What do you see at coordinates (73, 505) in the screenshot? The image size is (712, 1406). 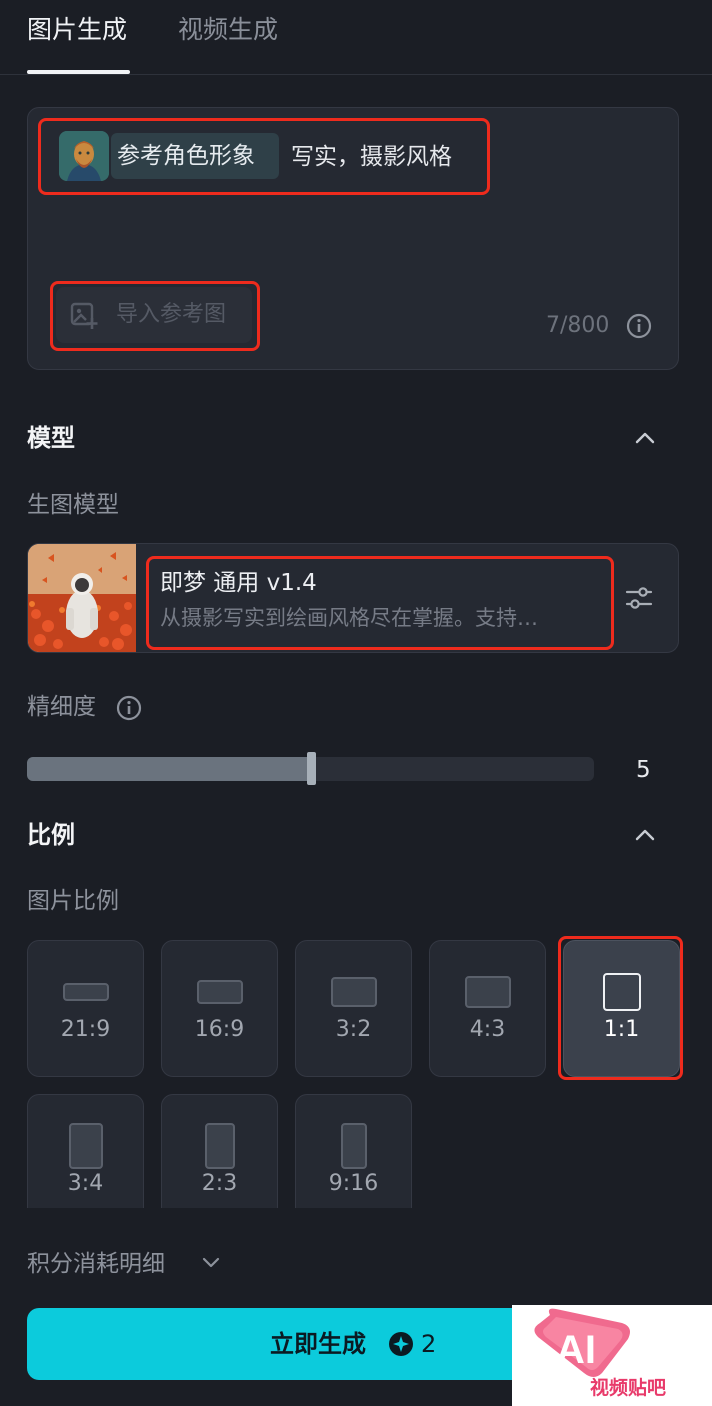 I see `image-model-label: 生图模型` at bounding box center [73, 505].